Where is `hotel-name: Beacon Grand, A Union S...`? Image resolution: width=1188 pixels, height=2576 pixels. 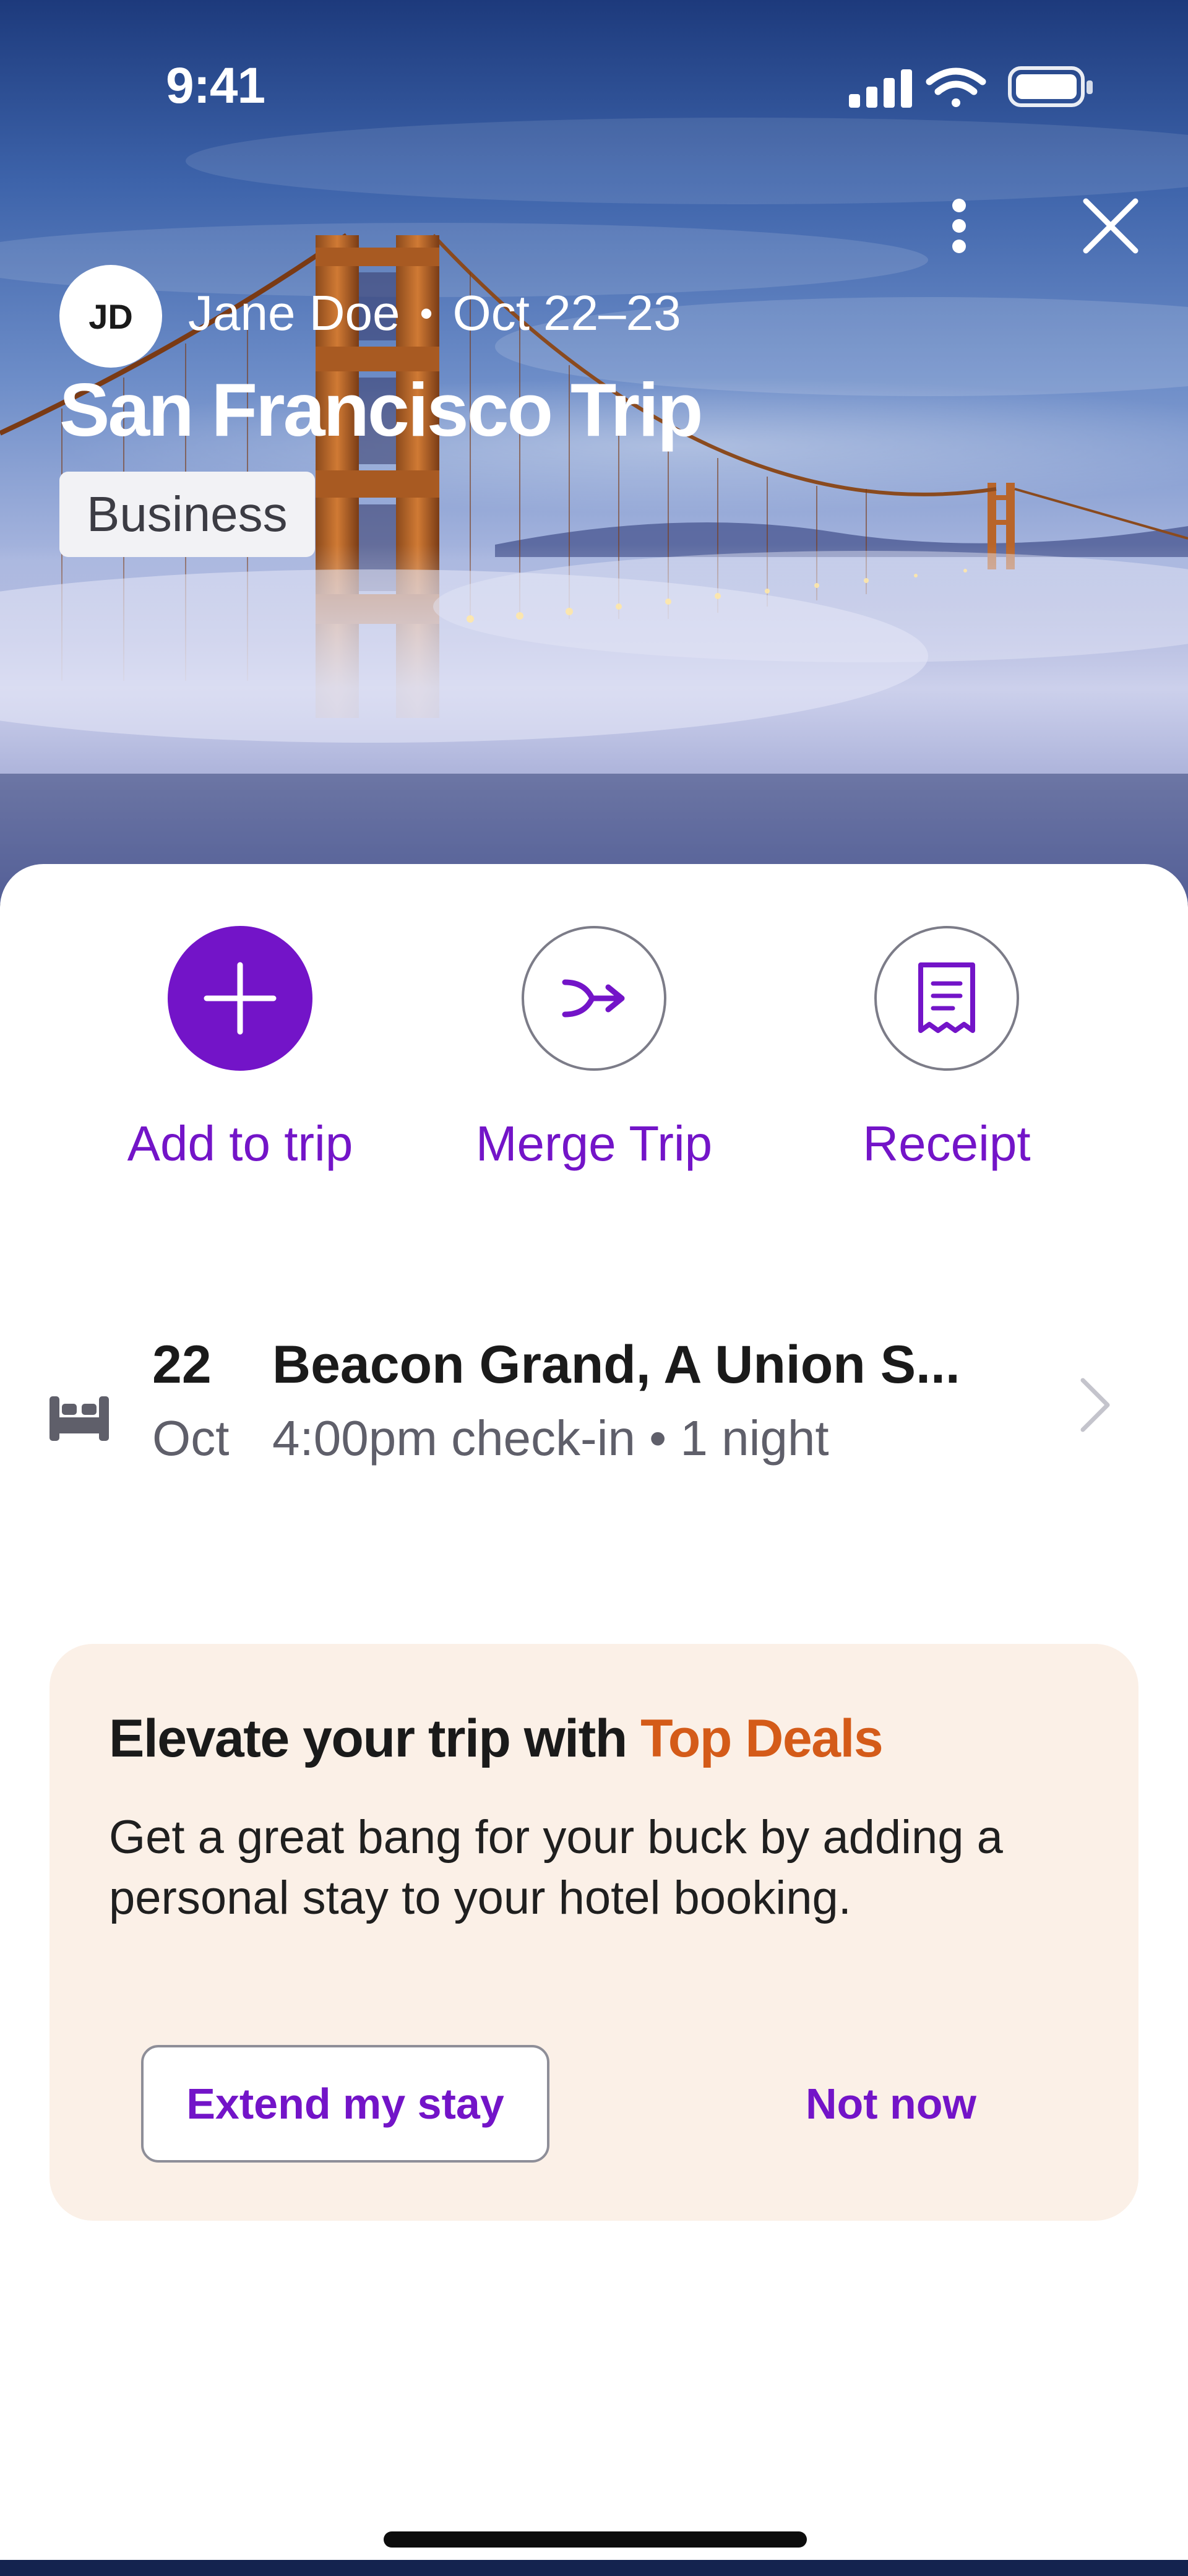
hotel-name: Beacon Grand, A Union S... is located at coordinates (616, 1364).